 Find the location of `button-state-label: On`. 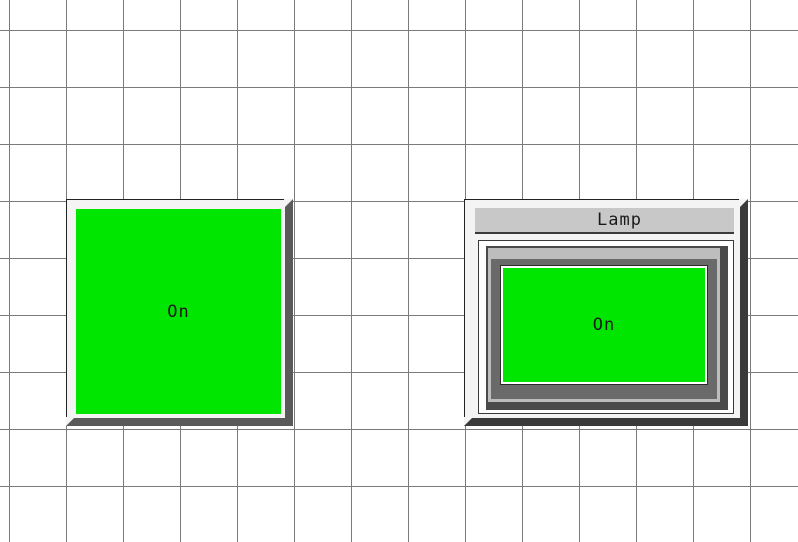

button-state-label: On is located at coordinates (178, 311).